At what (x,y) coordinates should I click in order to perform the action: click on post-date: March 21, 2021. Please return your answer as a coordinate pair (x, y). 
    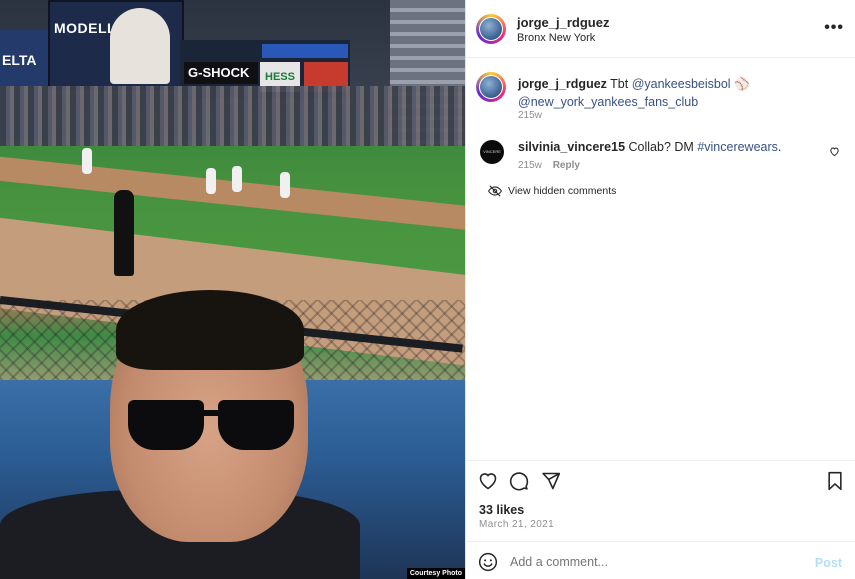
    Looking at the image, I should click on (516, 524).